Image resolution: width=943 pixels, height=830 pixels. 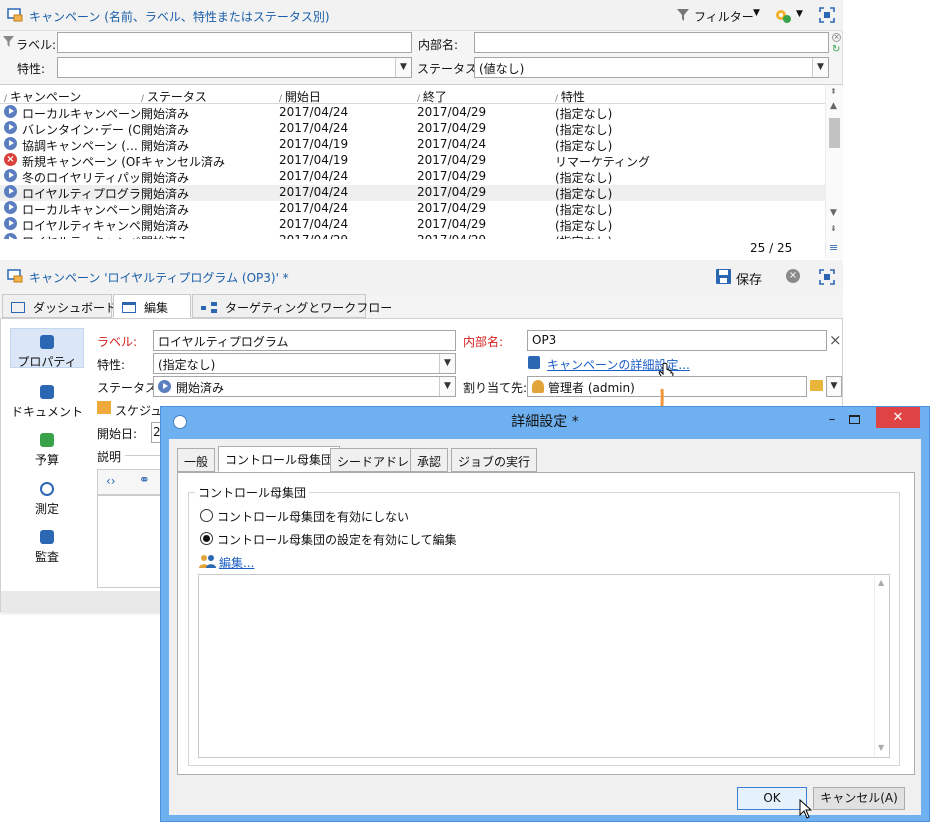 I want to click on col-end: 終了, so click(x=432, y=96).